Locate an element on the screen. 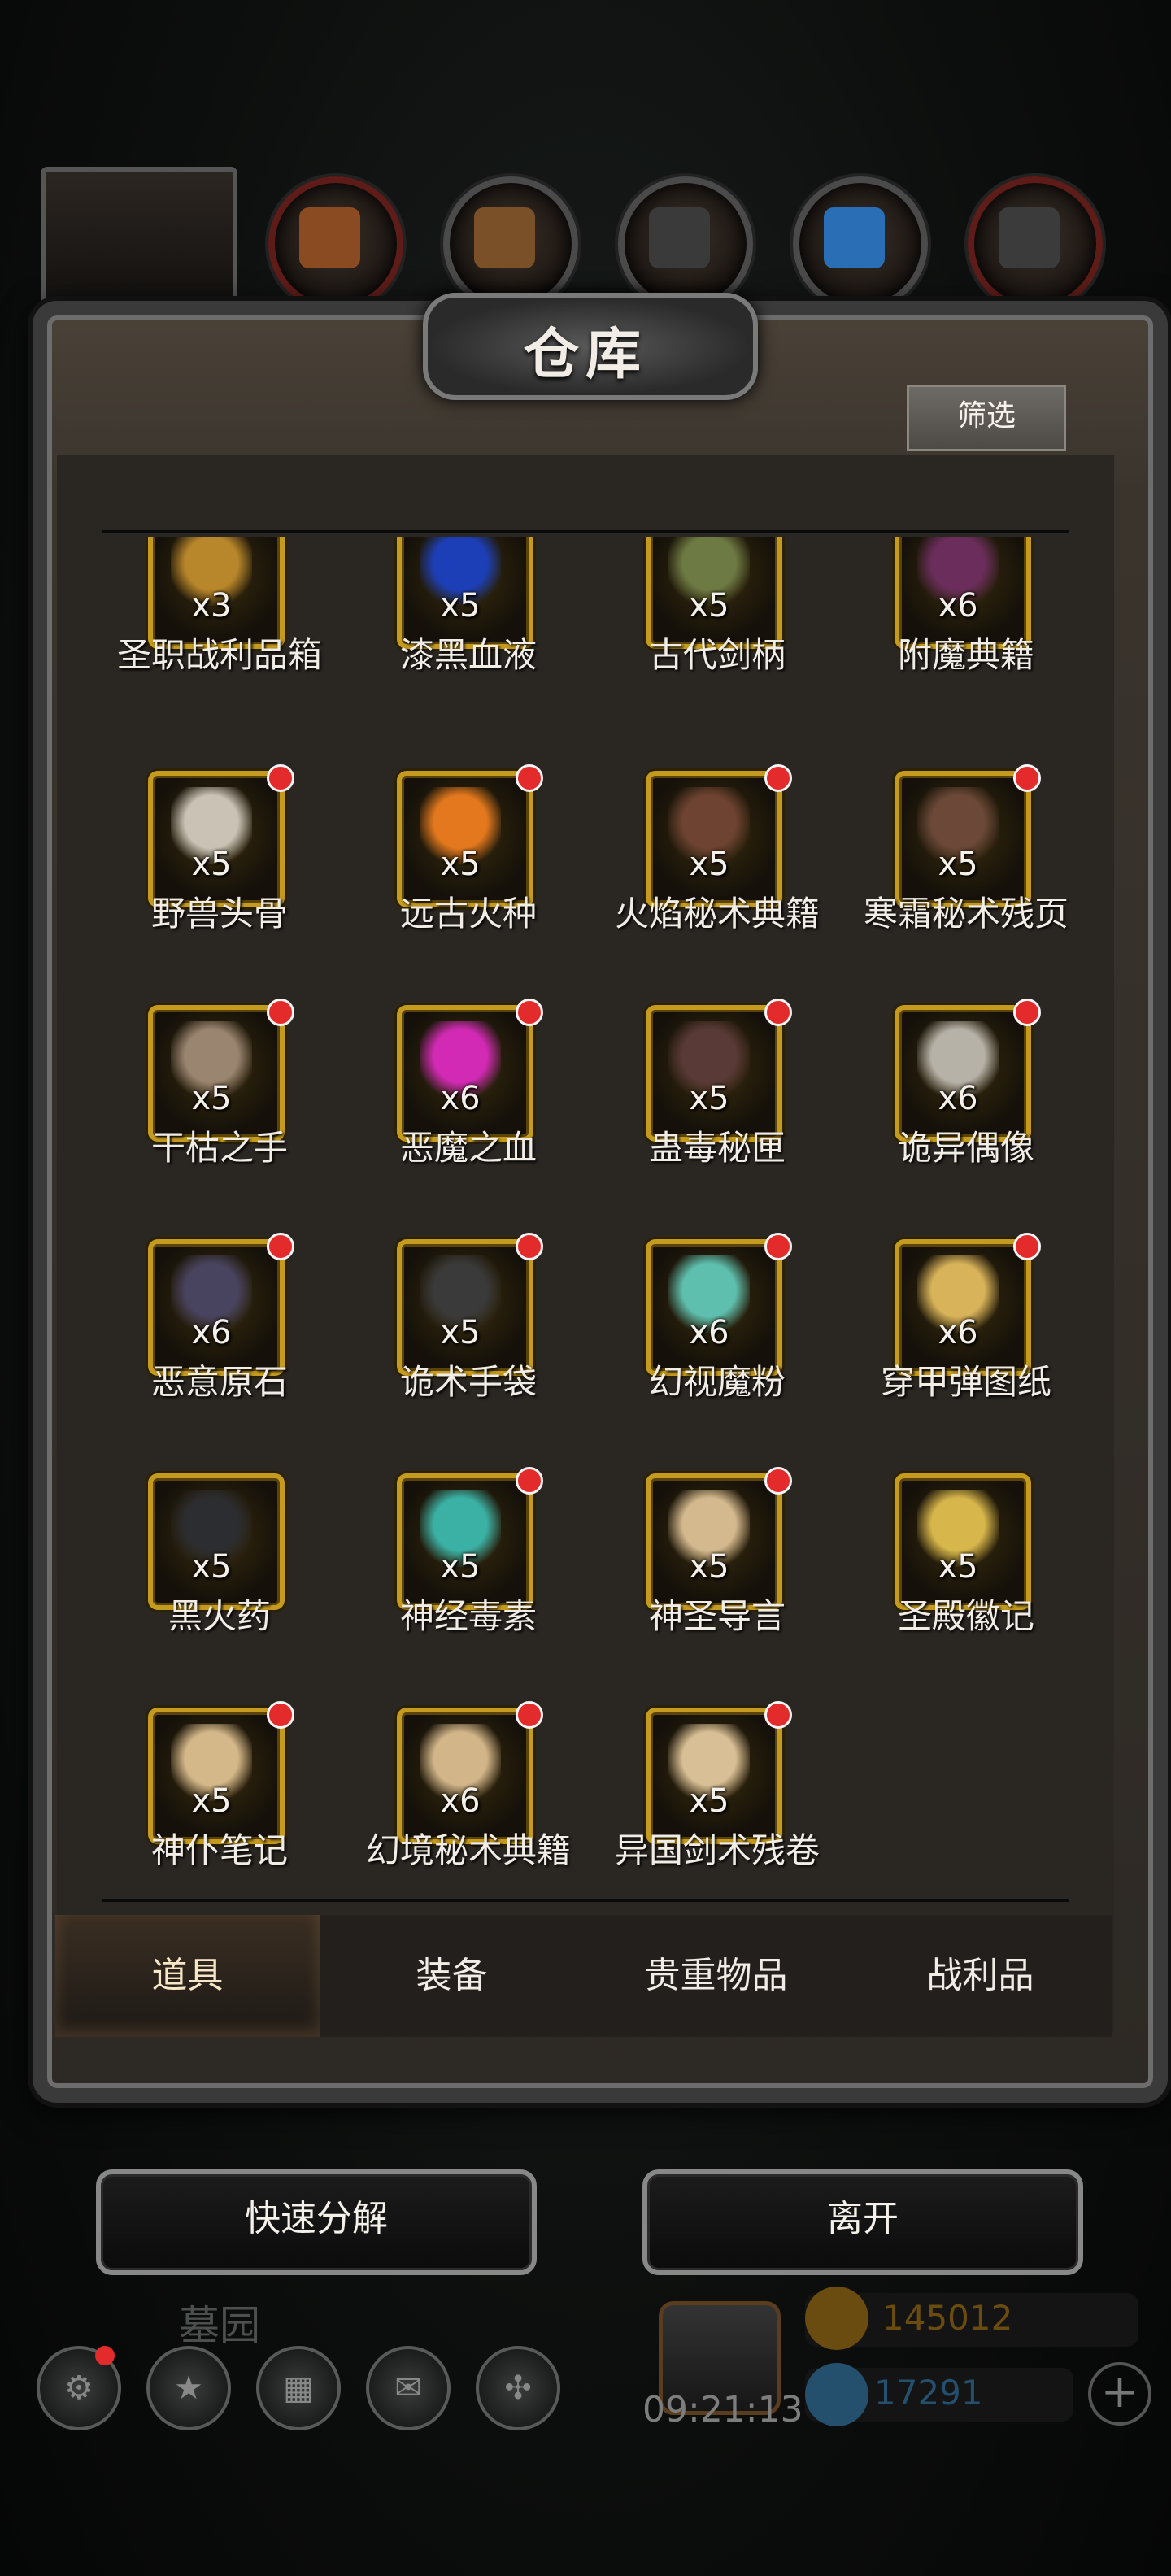  hammer-icon is located at coordinates (336, 244).